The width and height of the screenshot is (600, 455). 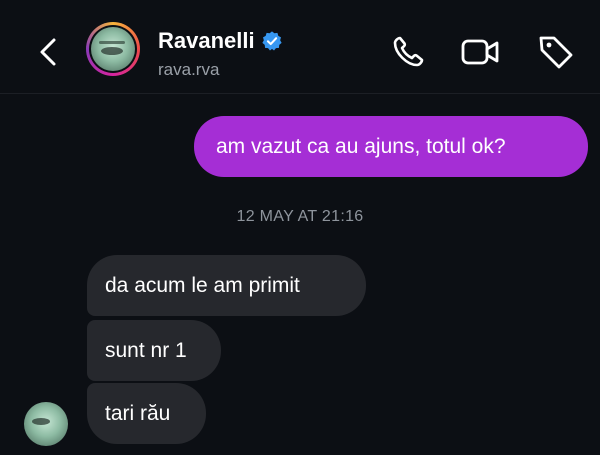 I want to click on contact-name-row: Ravanelli, so click(x=220, y=41).